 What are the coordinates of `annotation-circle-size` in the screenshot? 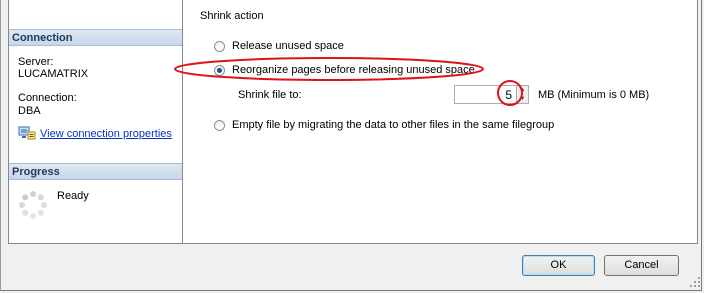 It's located at (510, 93).